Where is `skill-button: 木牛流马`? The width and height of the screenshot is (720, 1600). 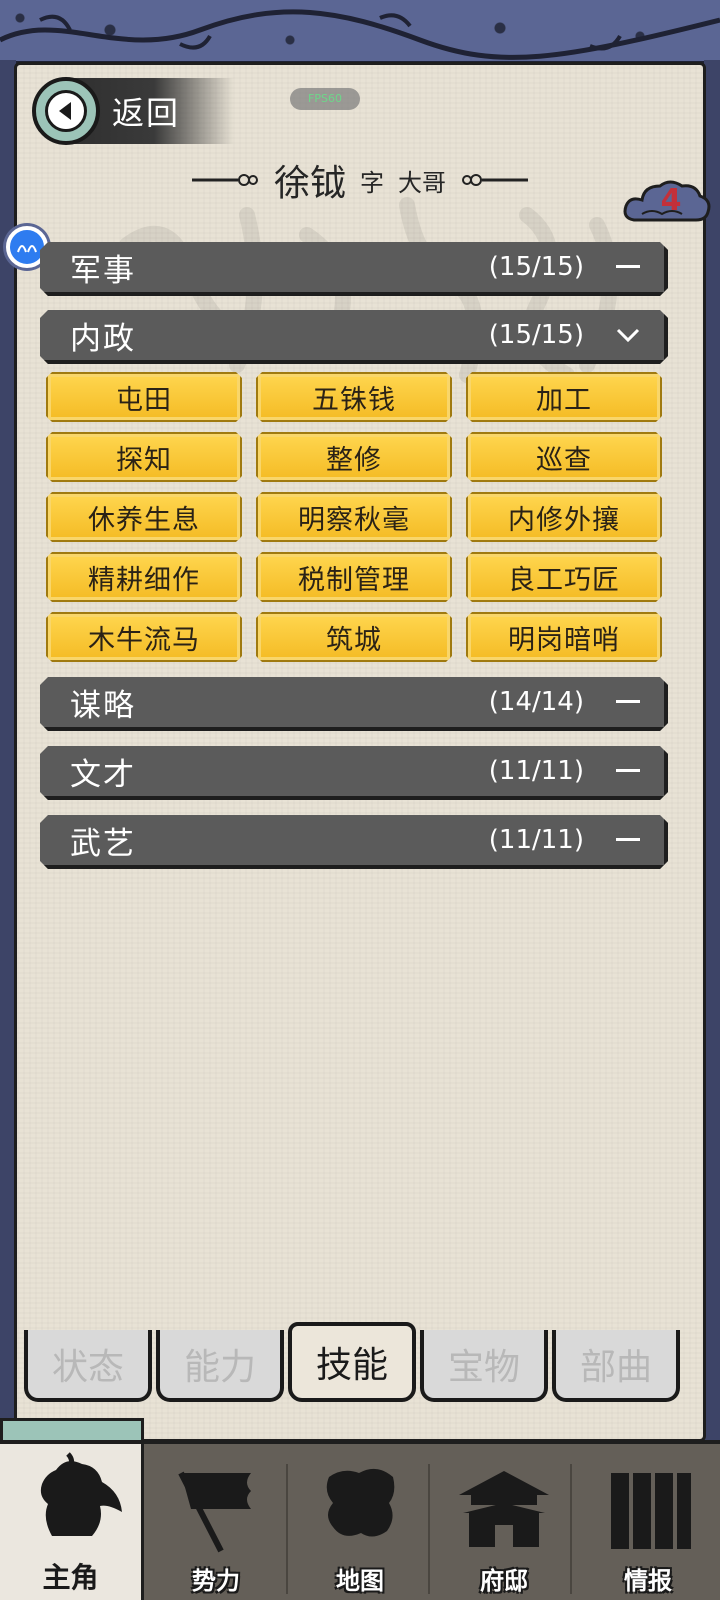 skill-button: 木牛流马 is located at coordinates (144, 637).